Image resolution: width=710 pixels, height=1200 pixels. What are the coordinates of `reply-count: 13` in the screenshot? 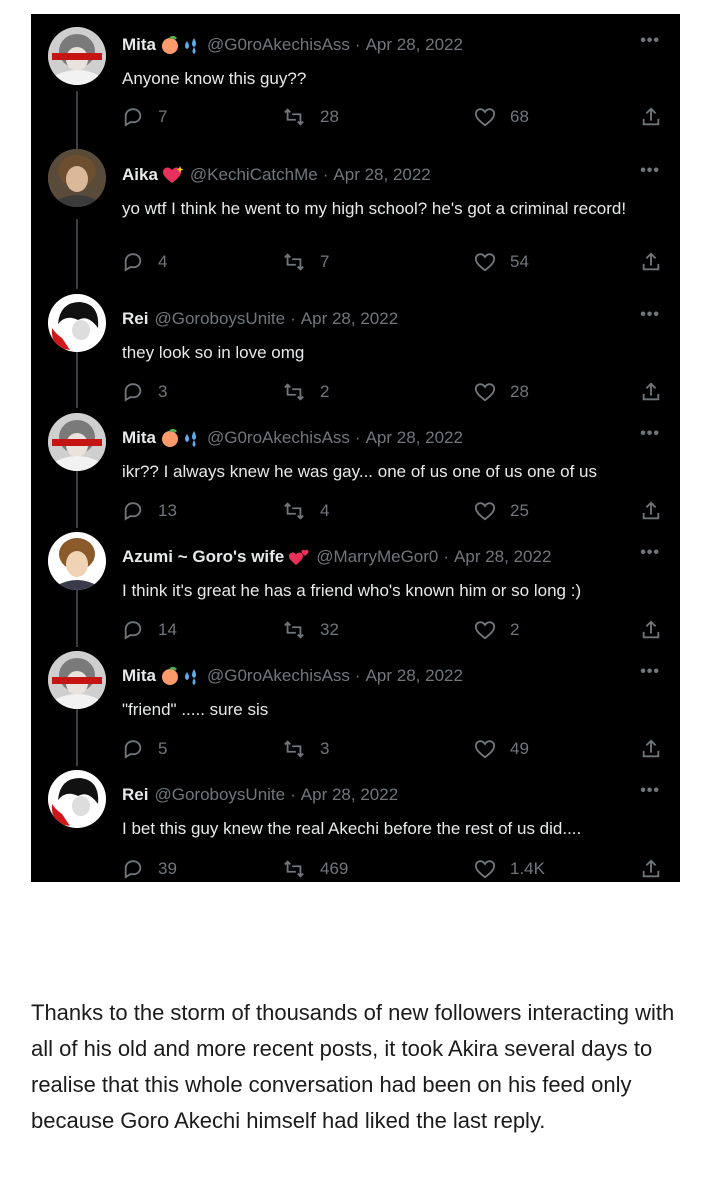 It's located at (167, 510).